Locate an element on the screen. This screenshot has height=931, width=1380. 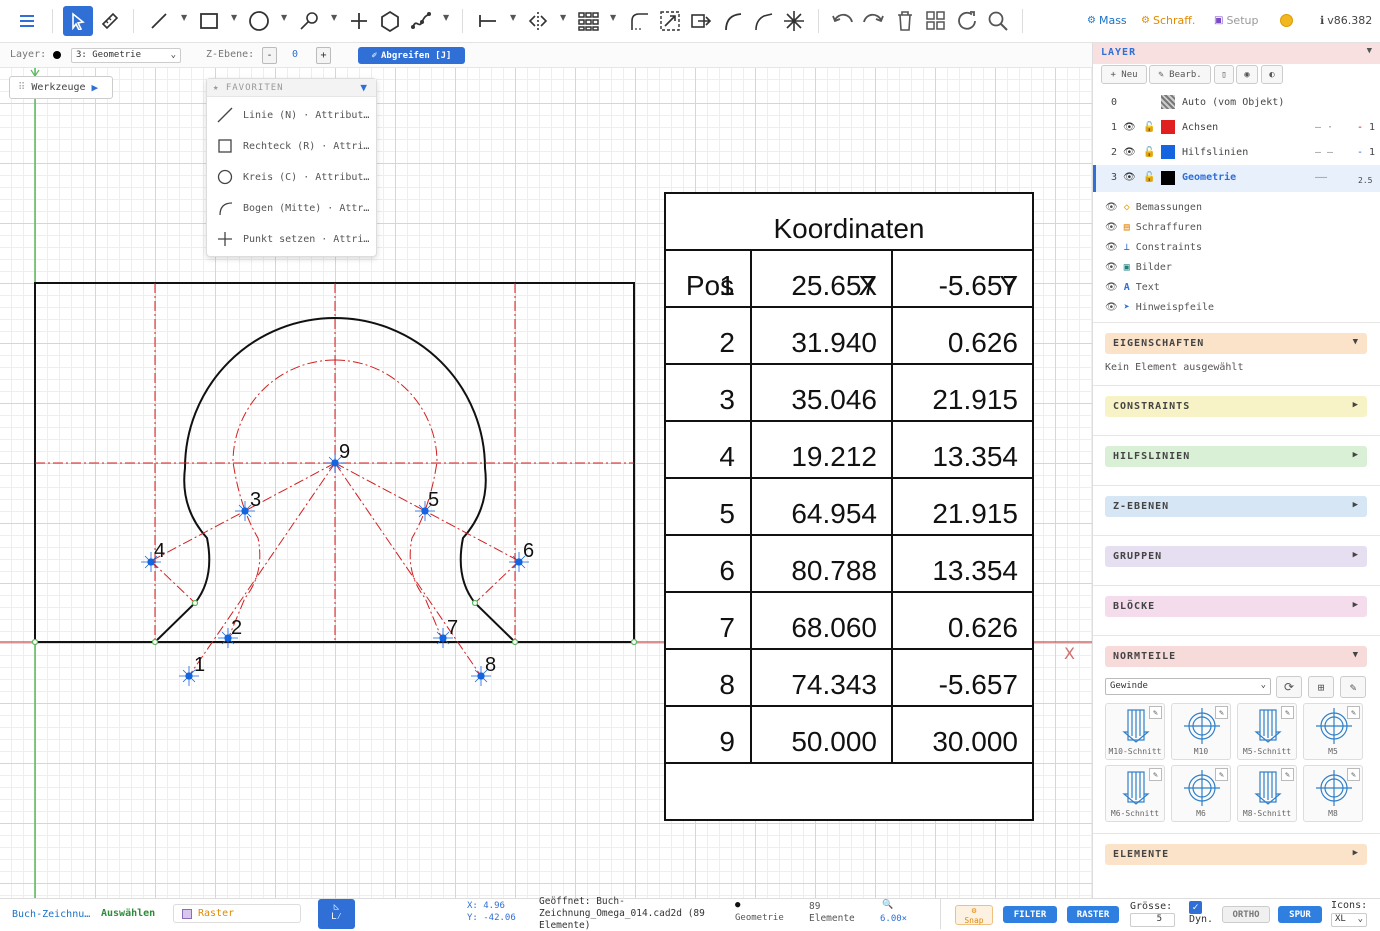
layer-row: 0 Auto (vom Objekt) is located at coordinates (1236, 102).